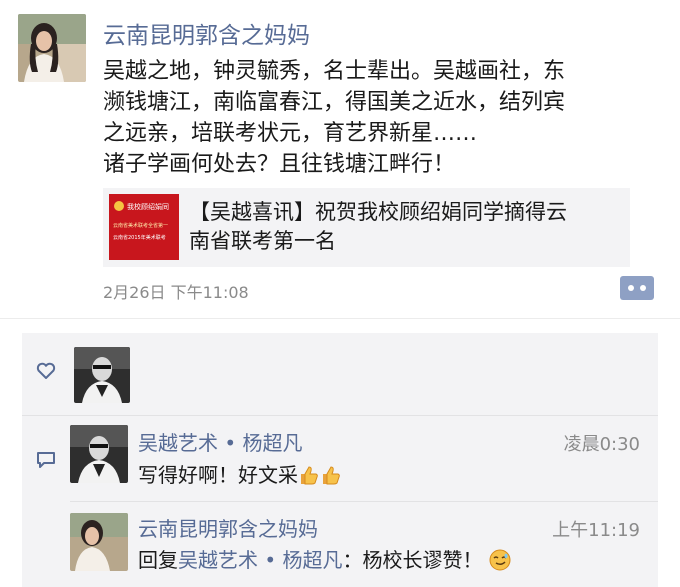 This screenshot has height=587, width=680. I want to click on post-author-avatar, so click(52, 48).